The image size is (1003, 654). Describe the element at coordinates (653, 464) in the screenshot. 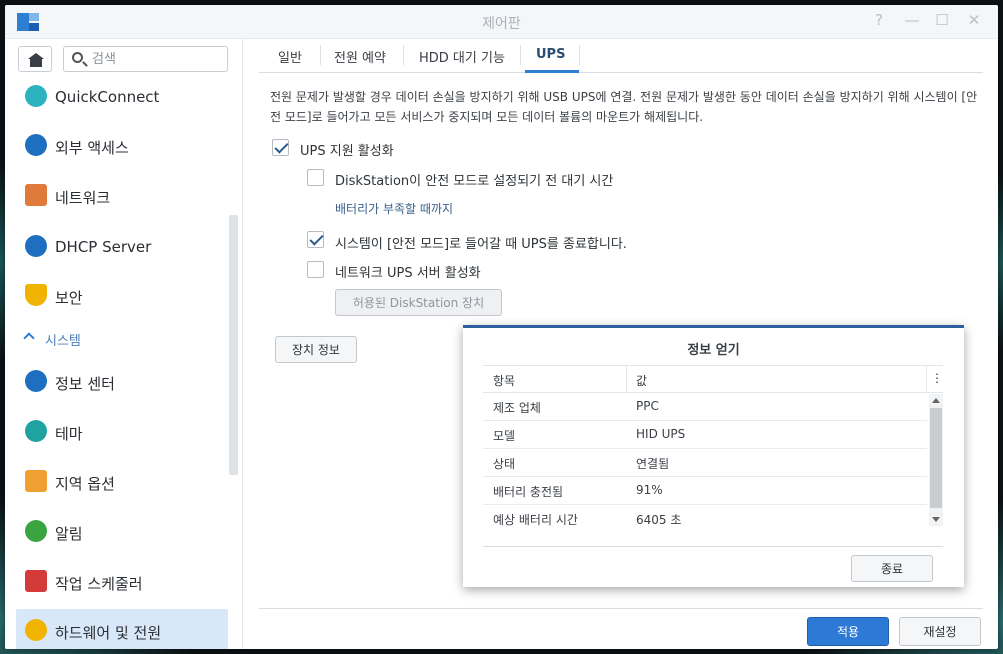

I see `row-value: 연결됨` at that location.